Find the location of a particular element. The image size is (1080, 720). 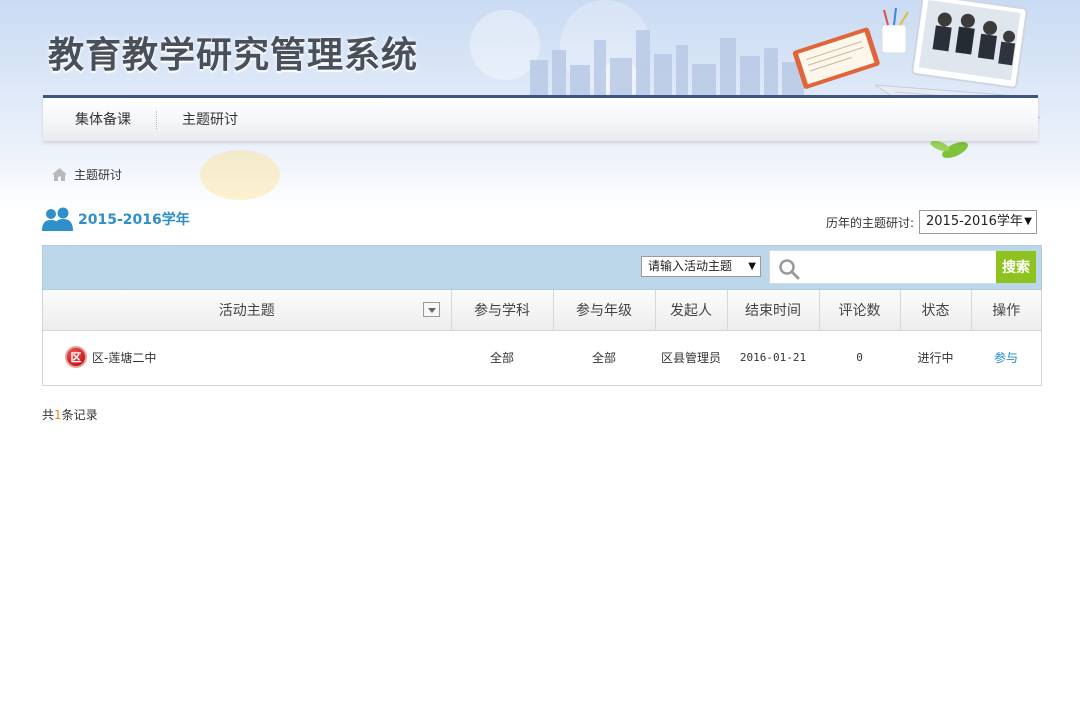

cell-grade: 全部 is located at coordinates (603, 357).